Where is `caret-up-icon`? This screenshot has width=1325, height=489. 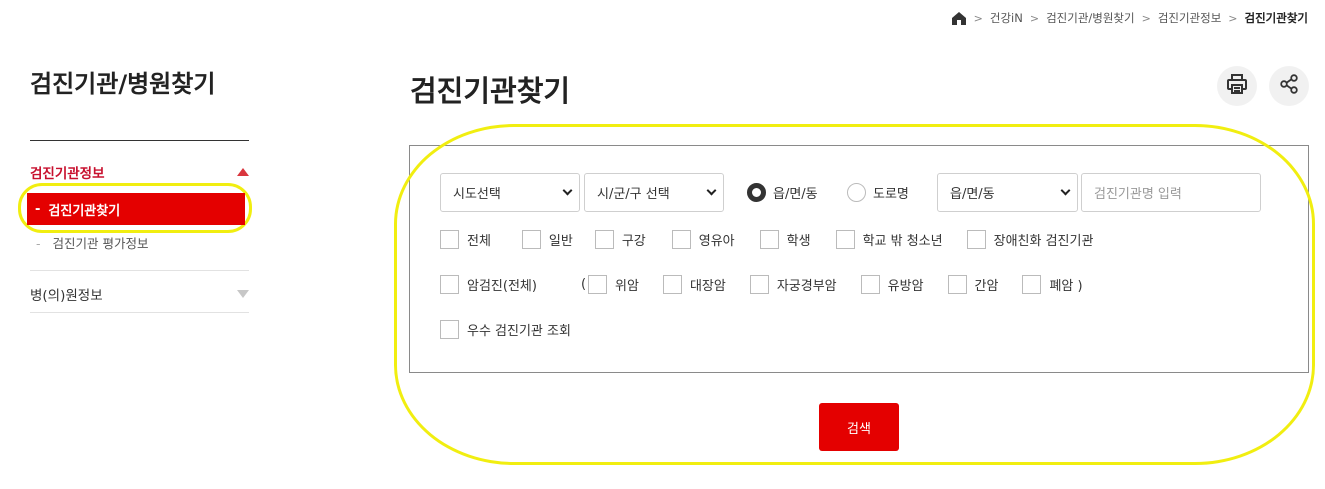
caret-up-icon is located at coordinates (243, 172).